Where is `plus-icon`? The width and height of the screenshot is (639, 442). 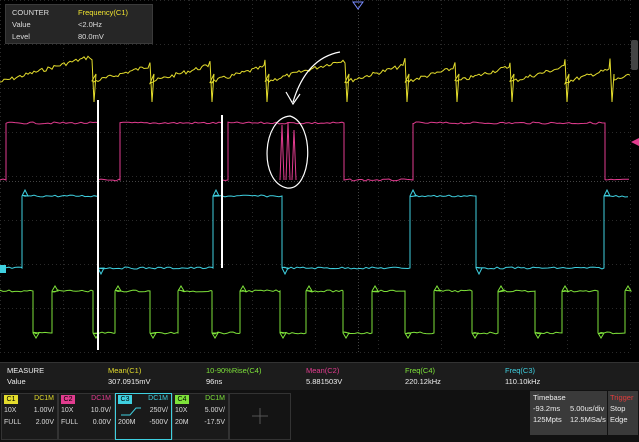 plus-icon is located at coordinates (260, 416).